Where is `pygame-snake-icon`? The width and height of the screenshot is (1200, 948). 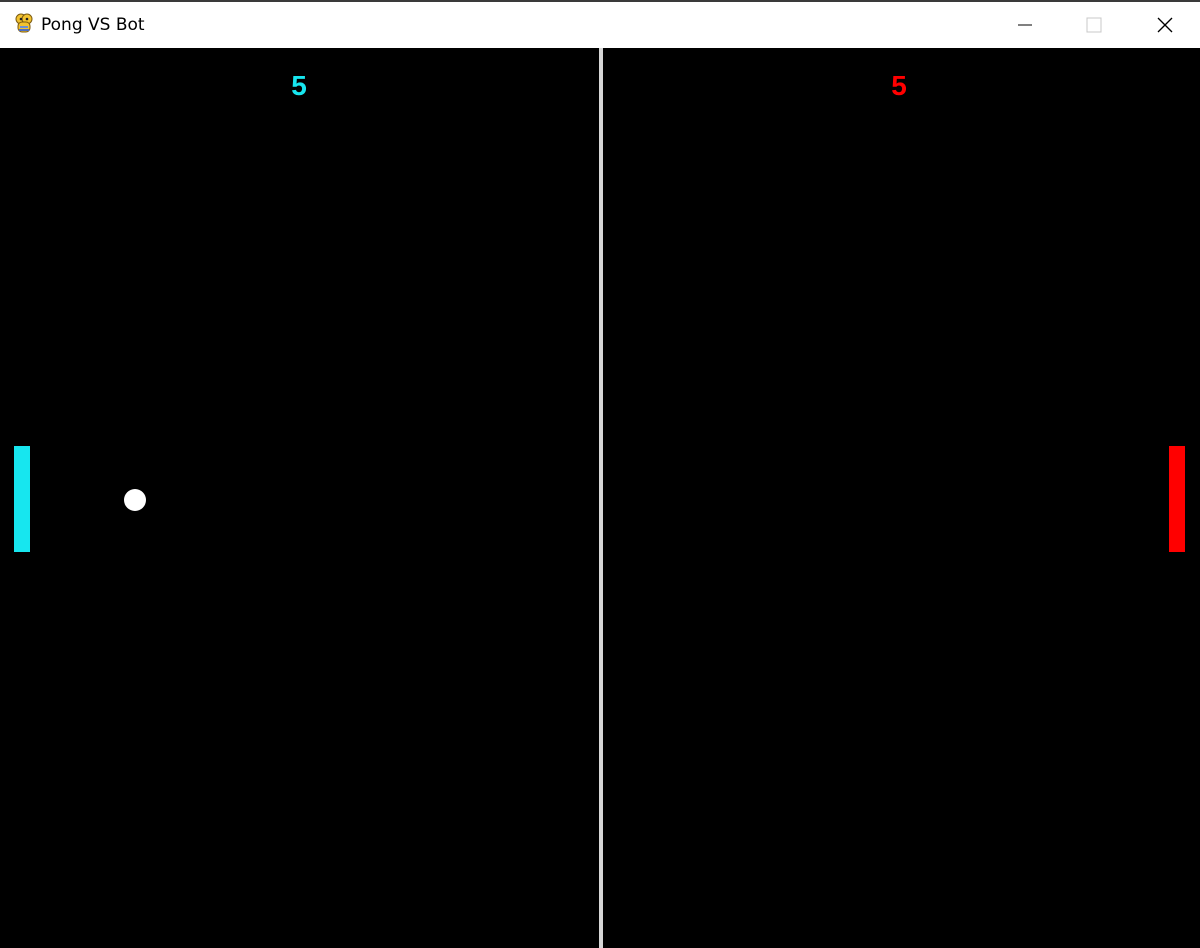
pygame-snake-icon is located at coordinates (24, 23).